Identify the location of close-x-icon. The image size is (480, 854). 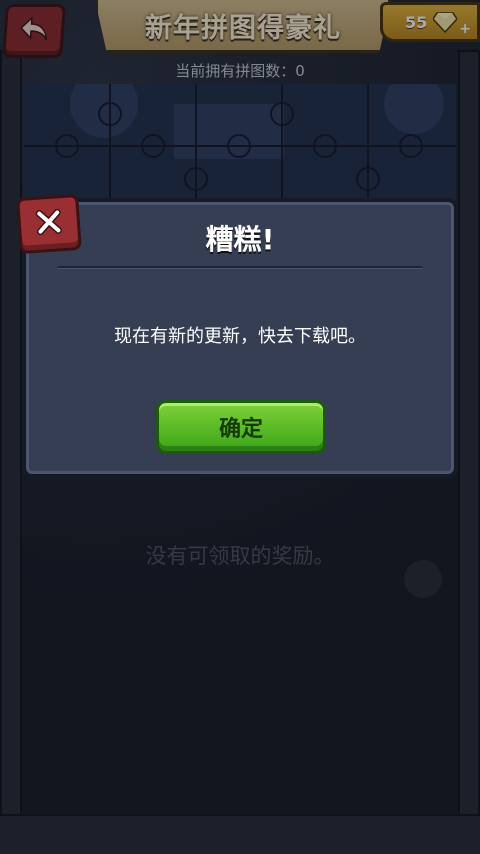
(49, 224).